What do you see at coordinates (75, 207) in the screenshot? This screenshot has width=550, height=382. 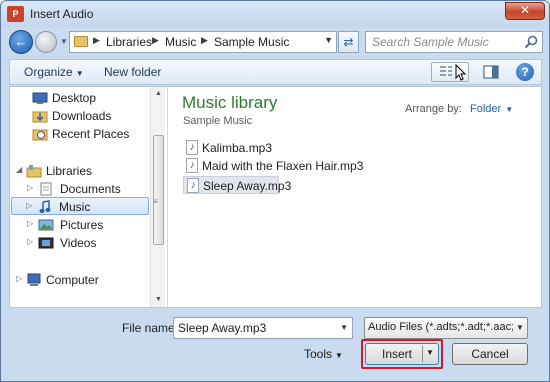 I see `nav-label: Music` at bounding box center [75, 207].